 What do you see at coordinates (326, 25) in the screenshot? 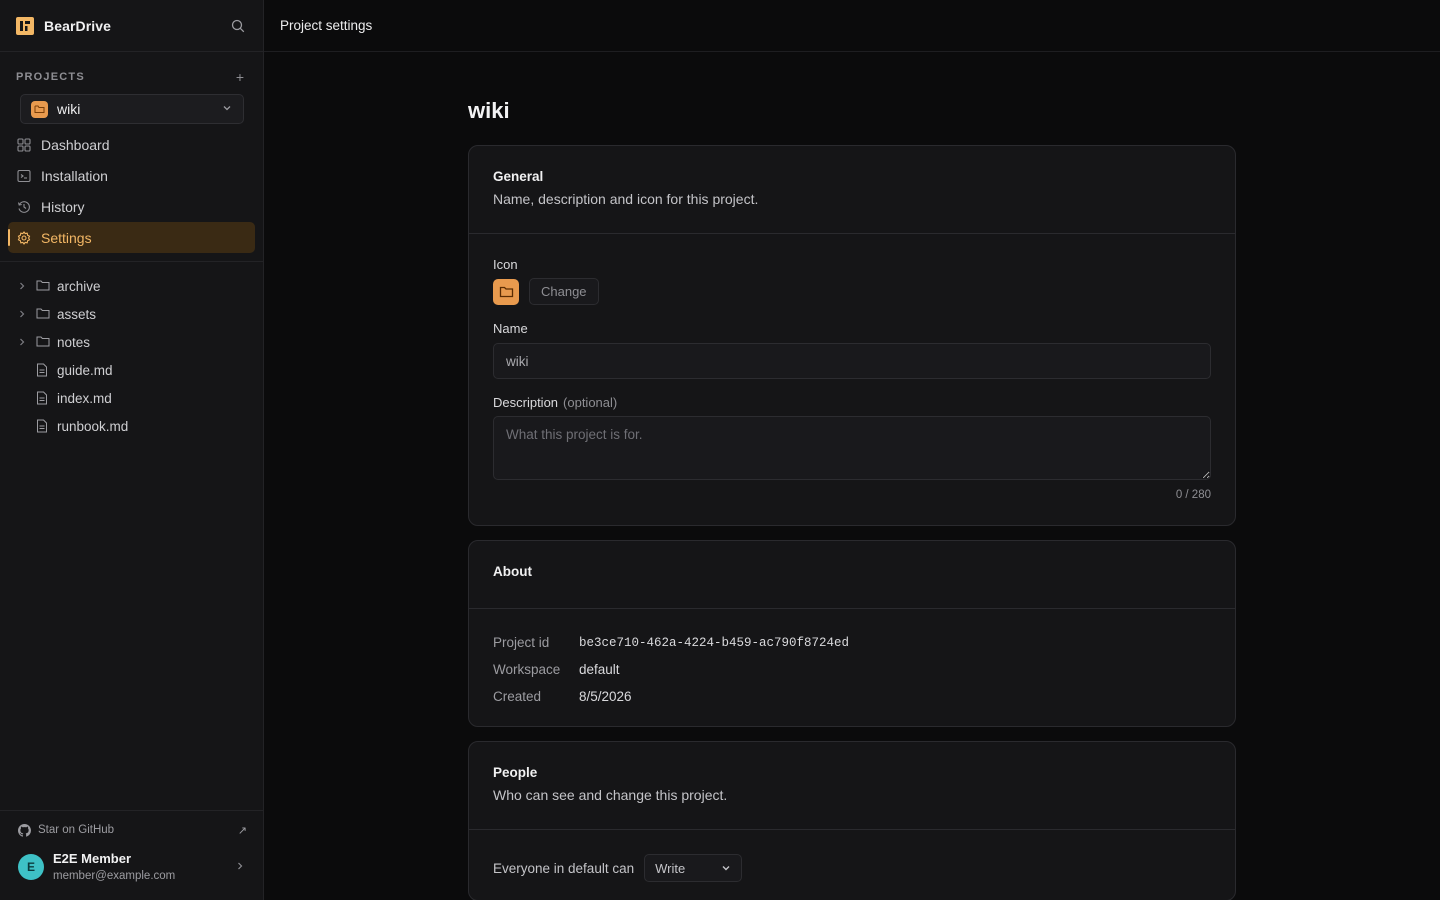
I see `page-breadcrumb: Project settings` at bounding box center [326, 25].